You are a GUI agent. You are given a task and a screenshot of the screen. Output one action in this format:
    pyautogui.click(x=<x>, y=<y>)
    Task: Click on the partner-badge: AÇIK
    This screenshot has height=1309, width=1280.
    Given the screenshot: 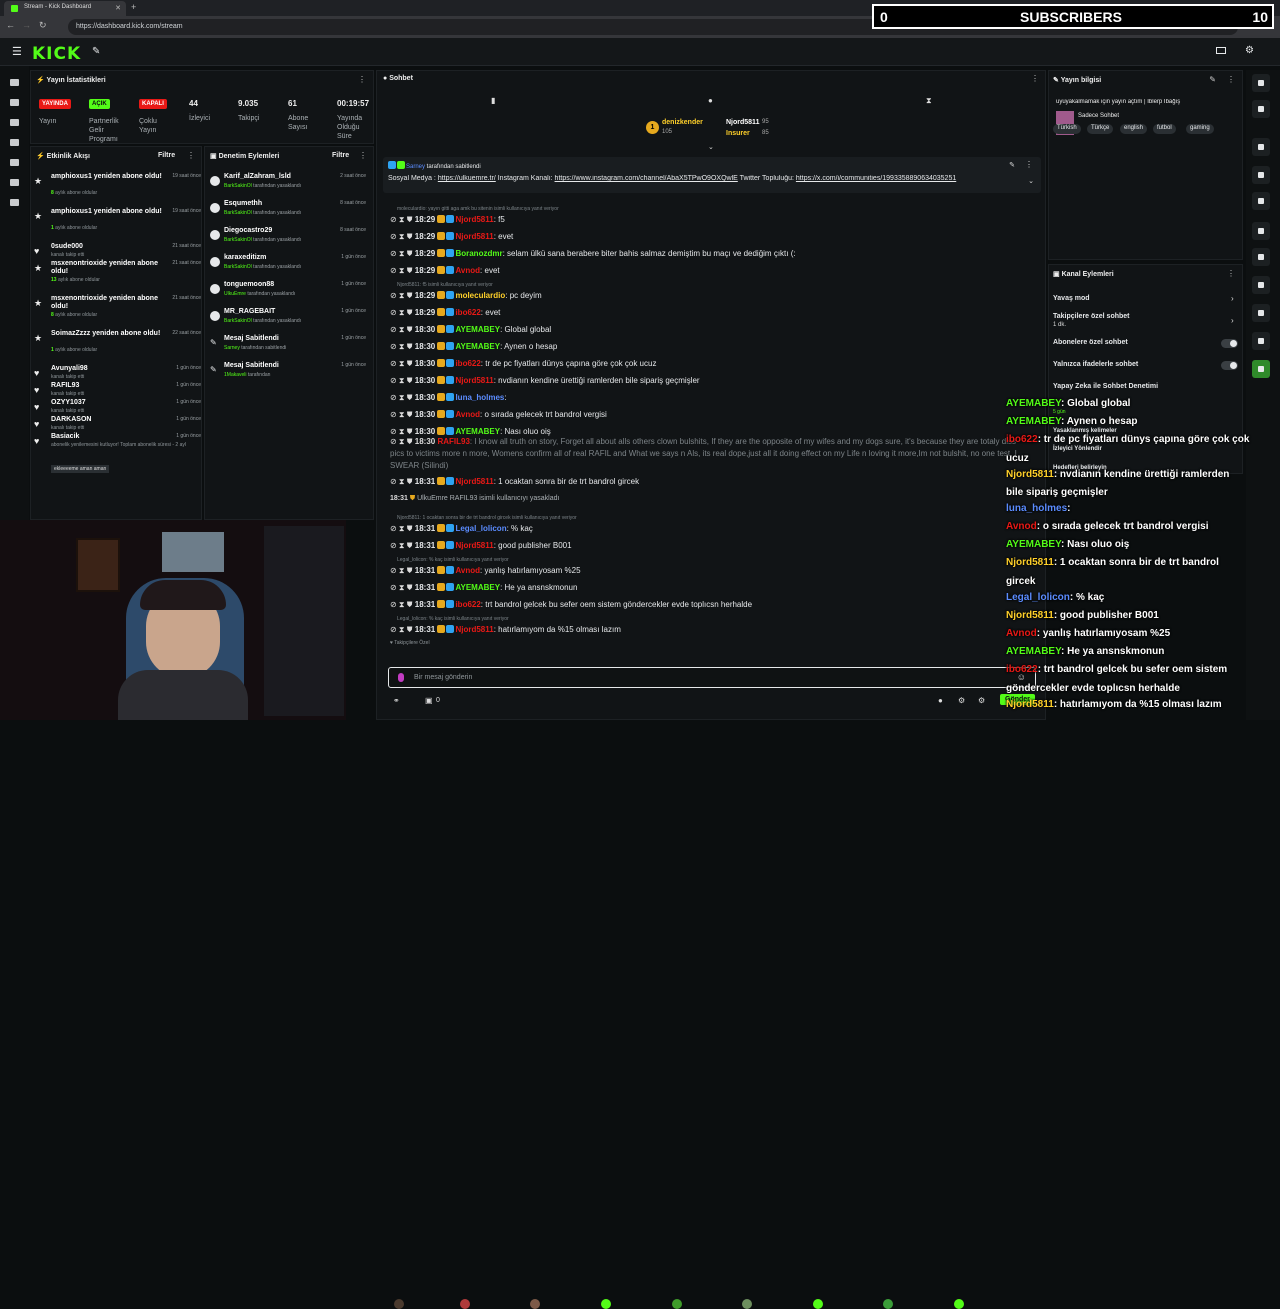 What is the action you would take?
    pyautogui.click(x=99, y=104)
    